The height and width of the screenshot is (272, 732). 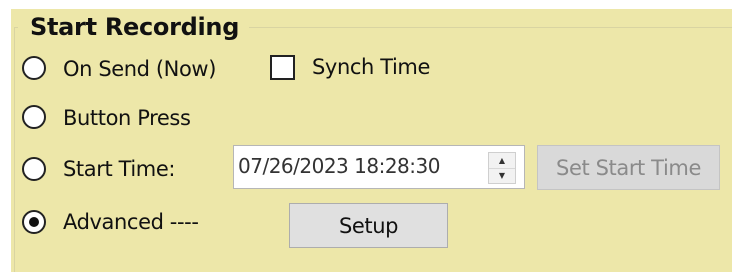 What do you see at coordinates (34, 68) in the screenshot?
I see `on-send-radio` at bounding box center [34, 68].